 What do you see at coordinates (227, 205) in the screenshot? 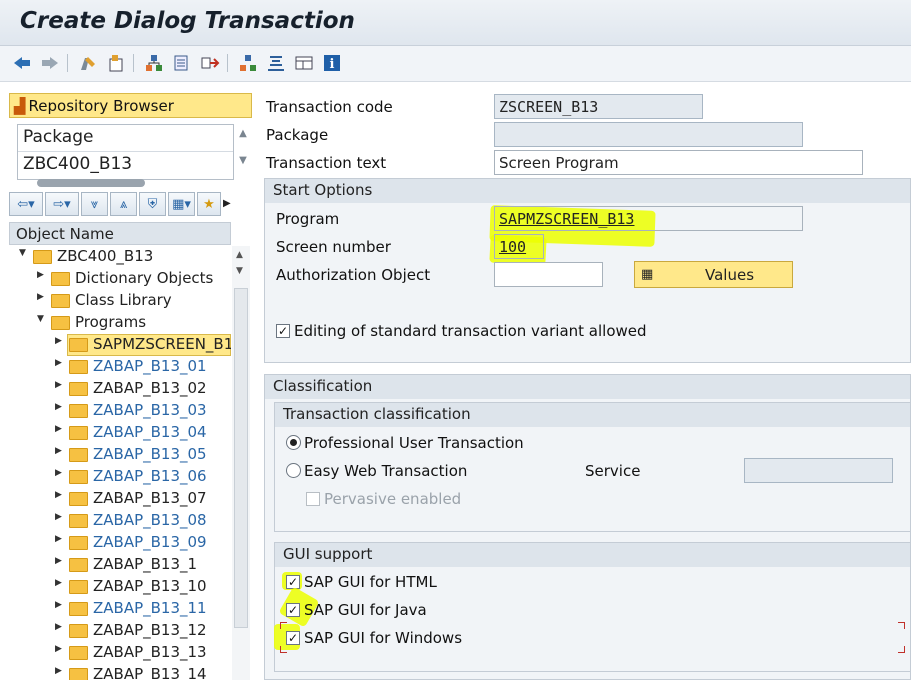
I see `more-tools-icon: ▶` at bounding box center [227, 205].